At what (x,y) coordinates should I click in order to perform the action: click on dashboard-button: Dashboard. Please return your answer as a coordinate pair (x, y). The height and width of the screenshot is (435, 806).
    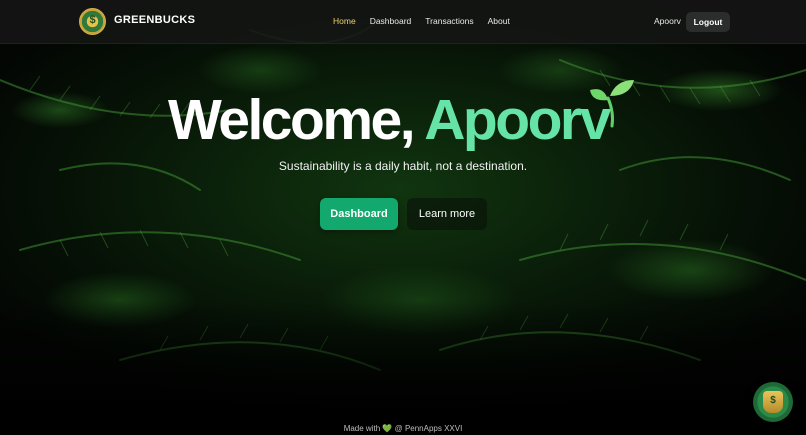
    Looking at the image, I should click on (359, 214).